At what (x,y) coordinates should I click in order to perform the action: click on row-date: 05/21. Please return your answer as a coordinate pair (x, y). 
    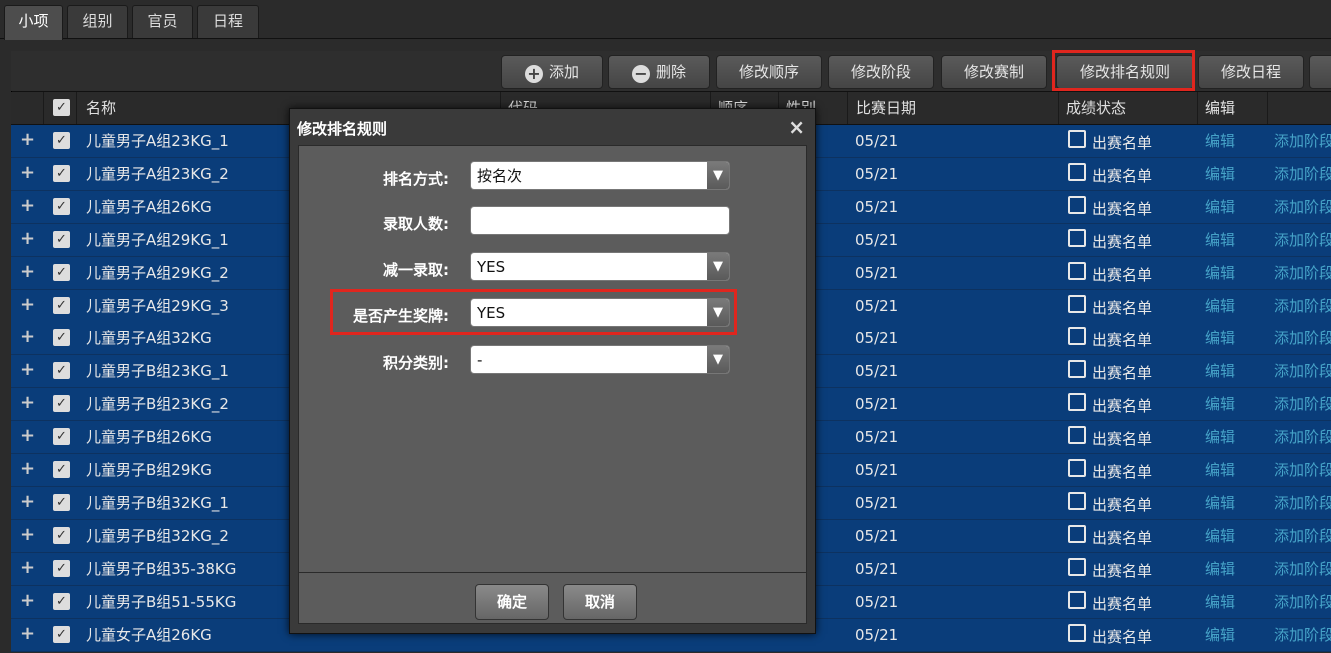
    Looking at the image, I should click on (877, 601).